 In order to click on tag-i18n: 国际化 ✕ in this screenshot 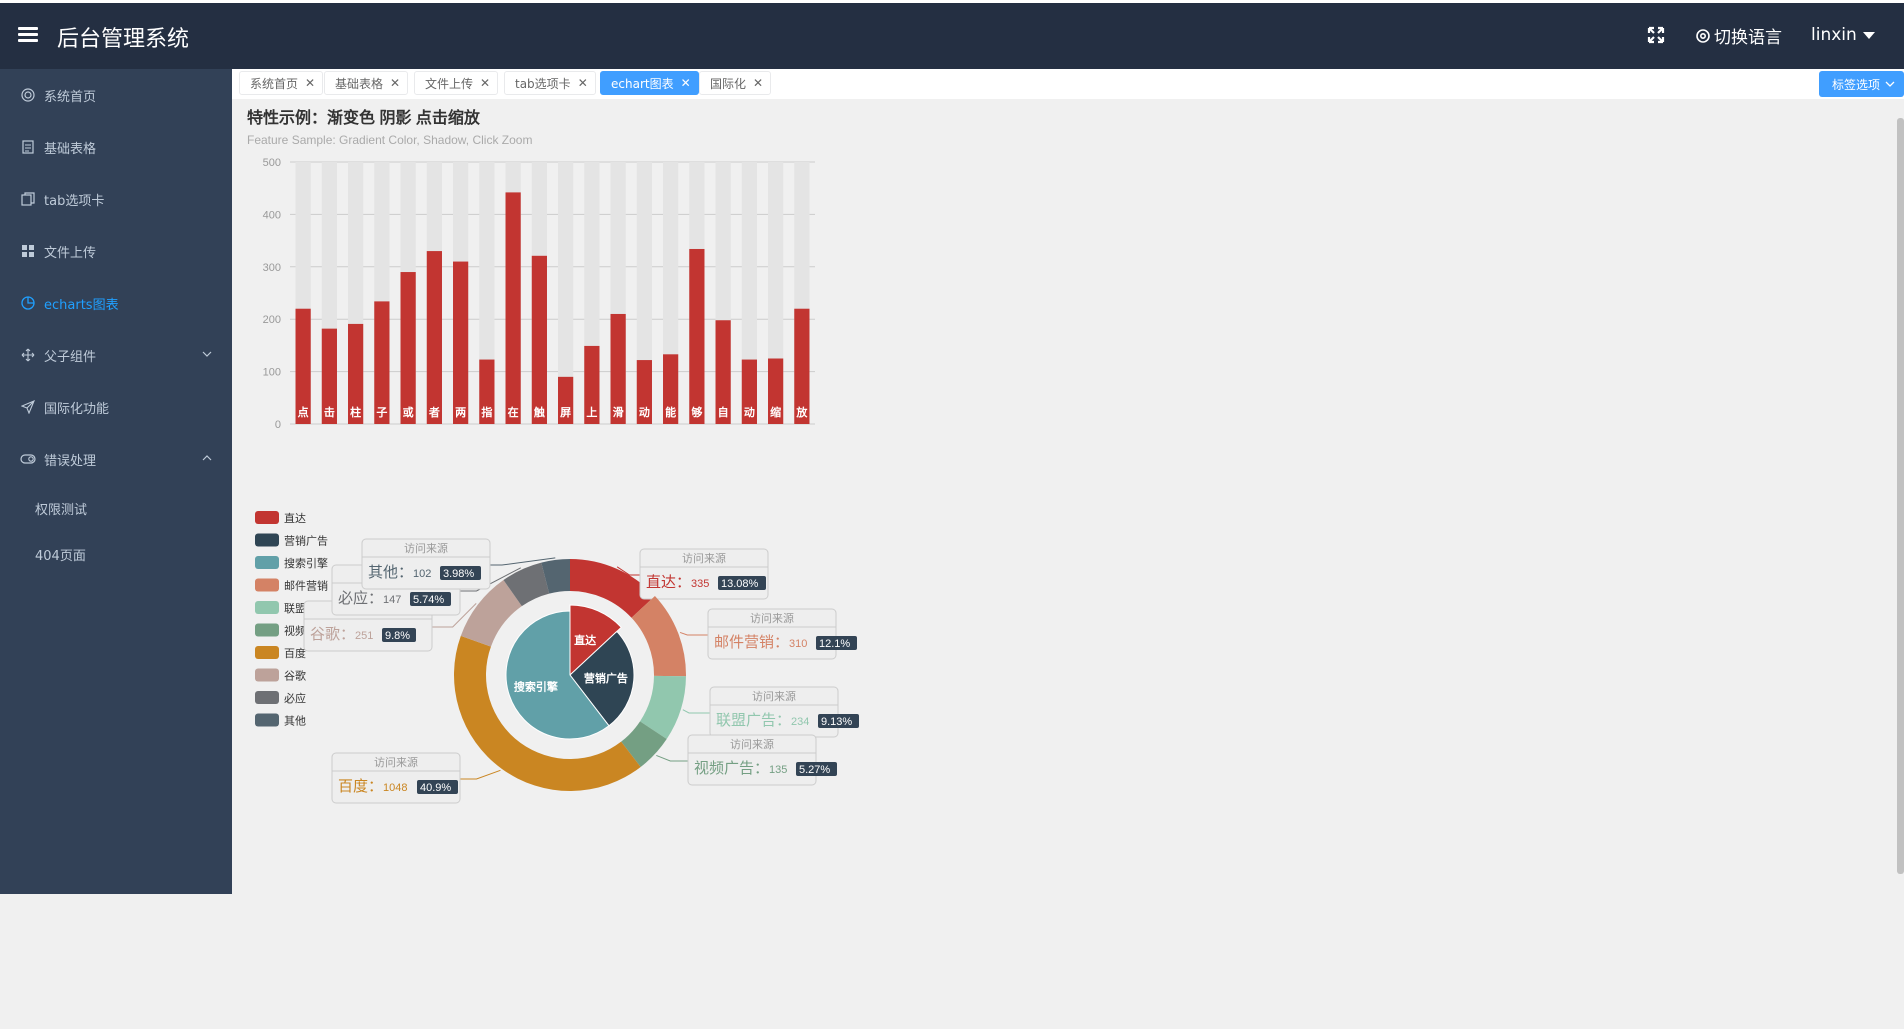, I will do `click(735, 83)`.